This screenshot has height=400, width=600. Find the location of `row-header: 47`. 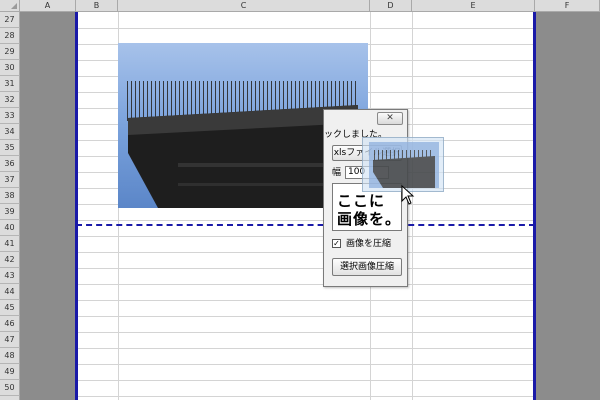

row-header: 47 is located at coordinates (10, 340).